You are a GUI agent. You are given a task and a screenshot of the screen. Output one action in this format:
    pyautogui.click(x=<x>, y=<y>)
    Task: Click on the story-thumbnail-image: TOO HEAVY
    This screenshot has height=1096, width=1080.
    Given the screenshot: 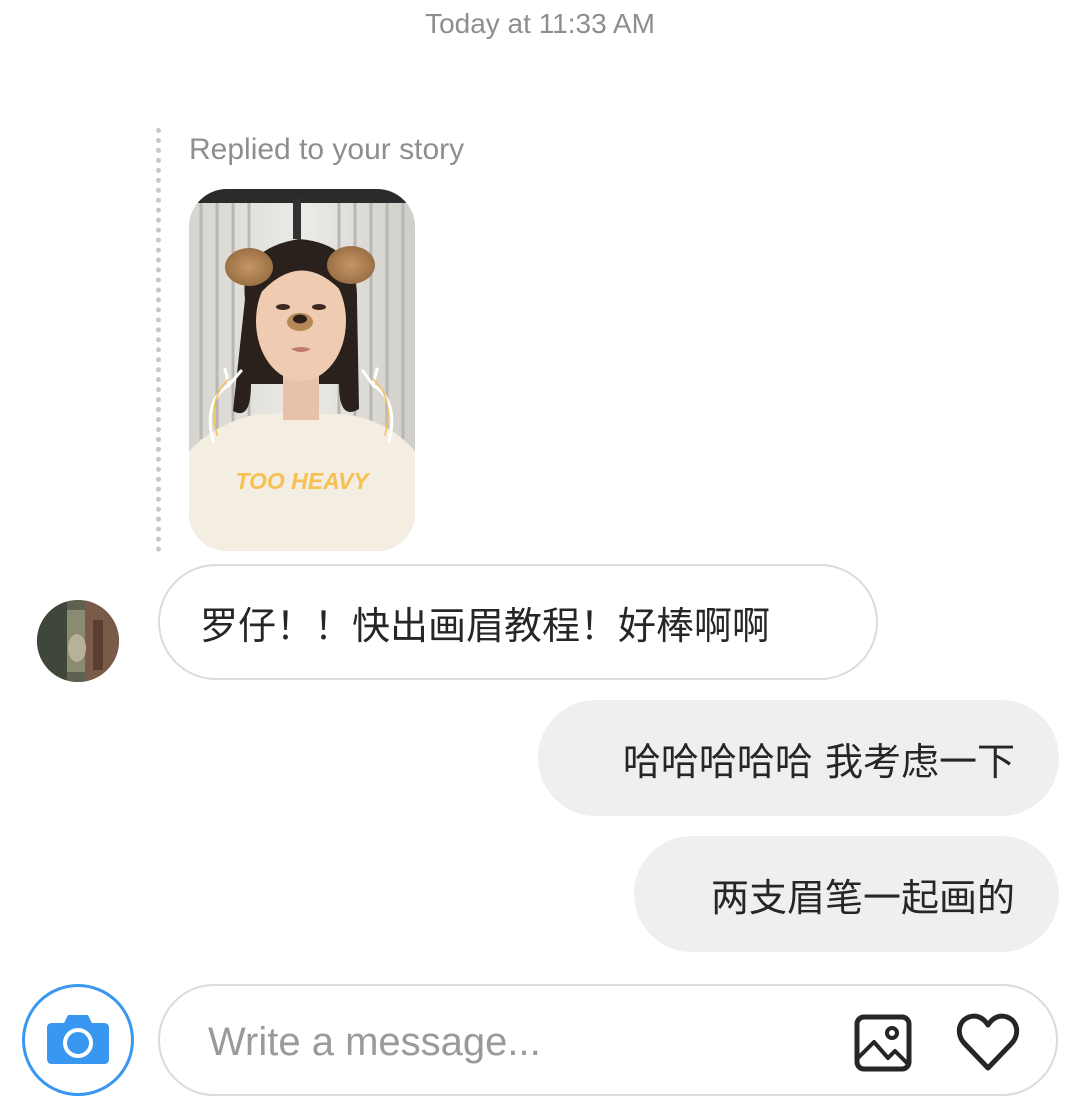 What is the action you would take?
    pyautogui.click(x=302, y=370)
    